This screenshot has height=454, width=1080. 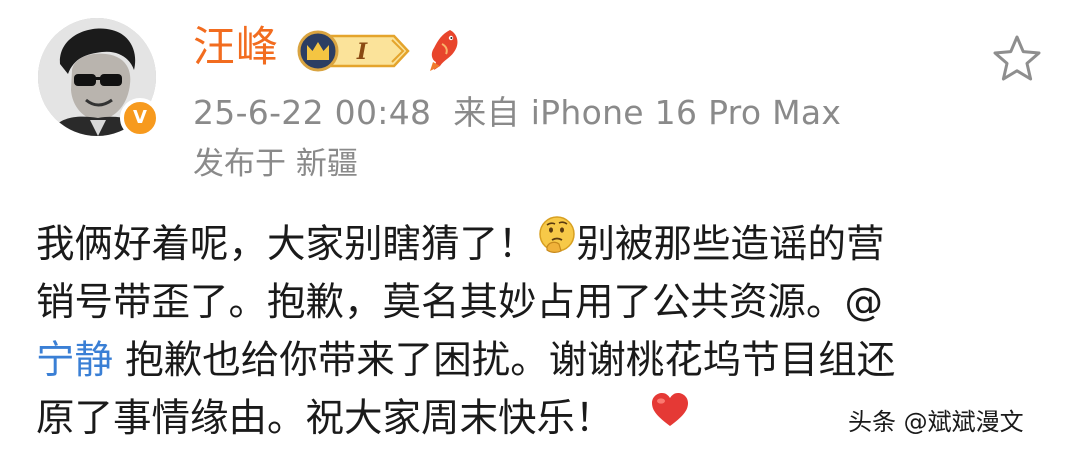 I want to click on post-meta: 25-6-22 00:48 来自 iPhone 16 Pro Max, so click(x=517, y=113).